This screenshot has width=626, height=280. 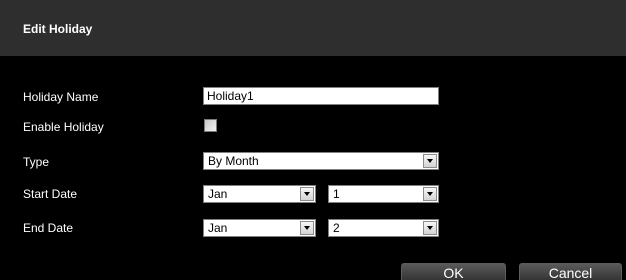 I want to click on start-day-value: 1, so click(x=336, y=194).